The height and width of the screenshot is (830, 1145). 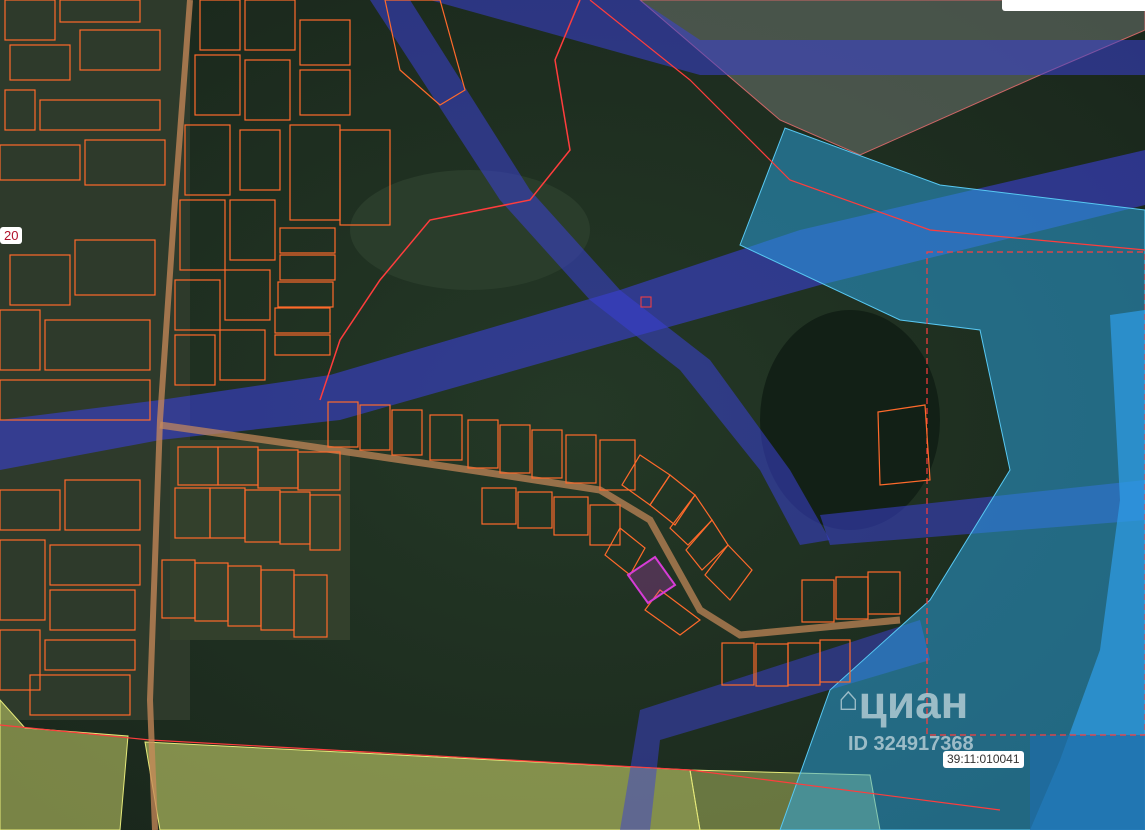 What do you see at coordinates (1087, 782) in the screenshot?
I see `water-body` at bounding box center [1087, 782].